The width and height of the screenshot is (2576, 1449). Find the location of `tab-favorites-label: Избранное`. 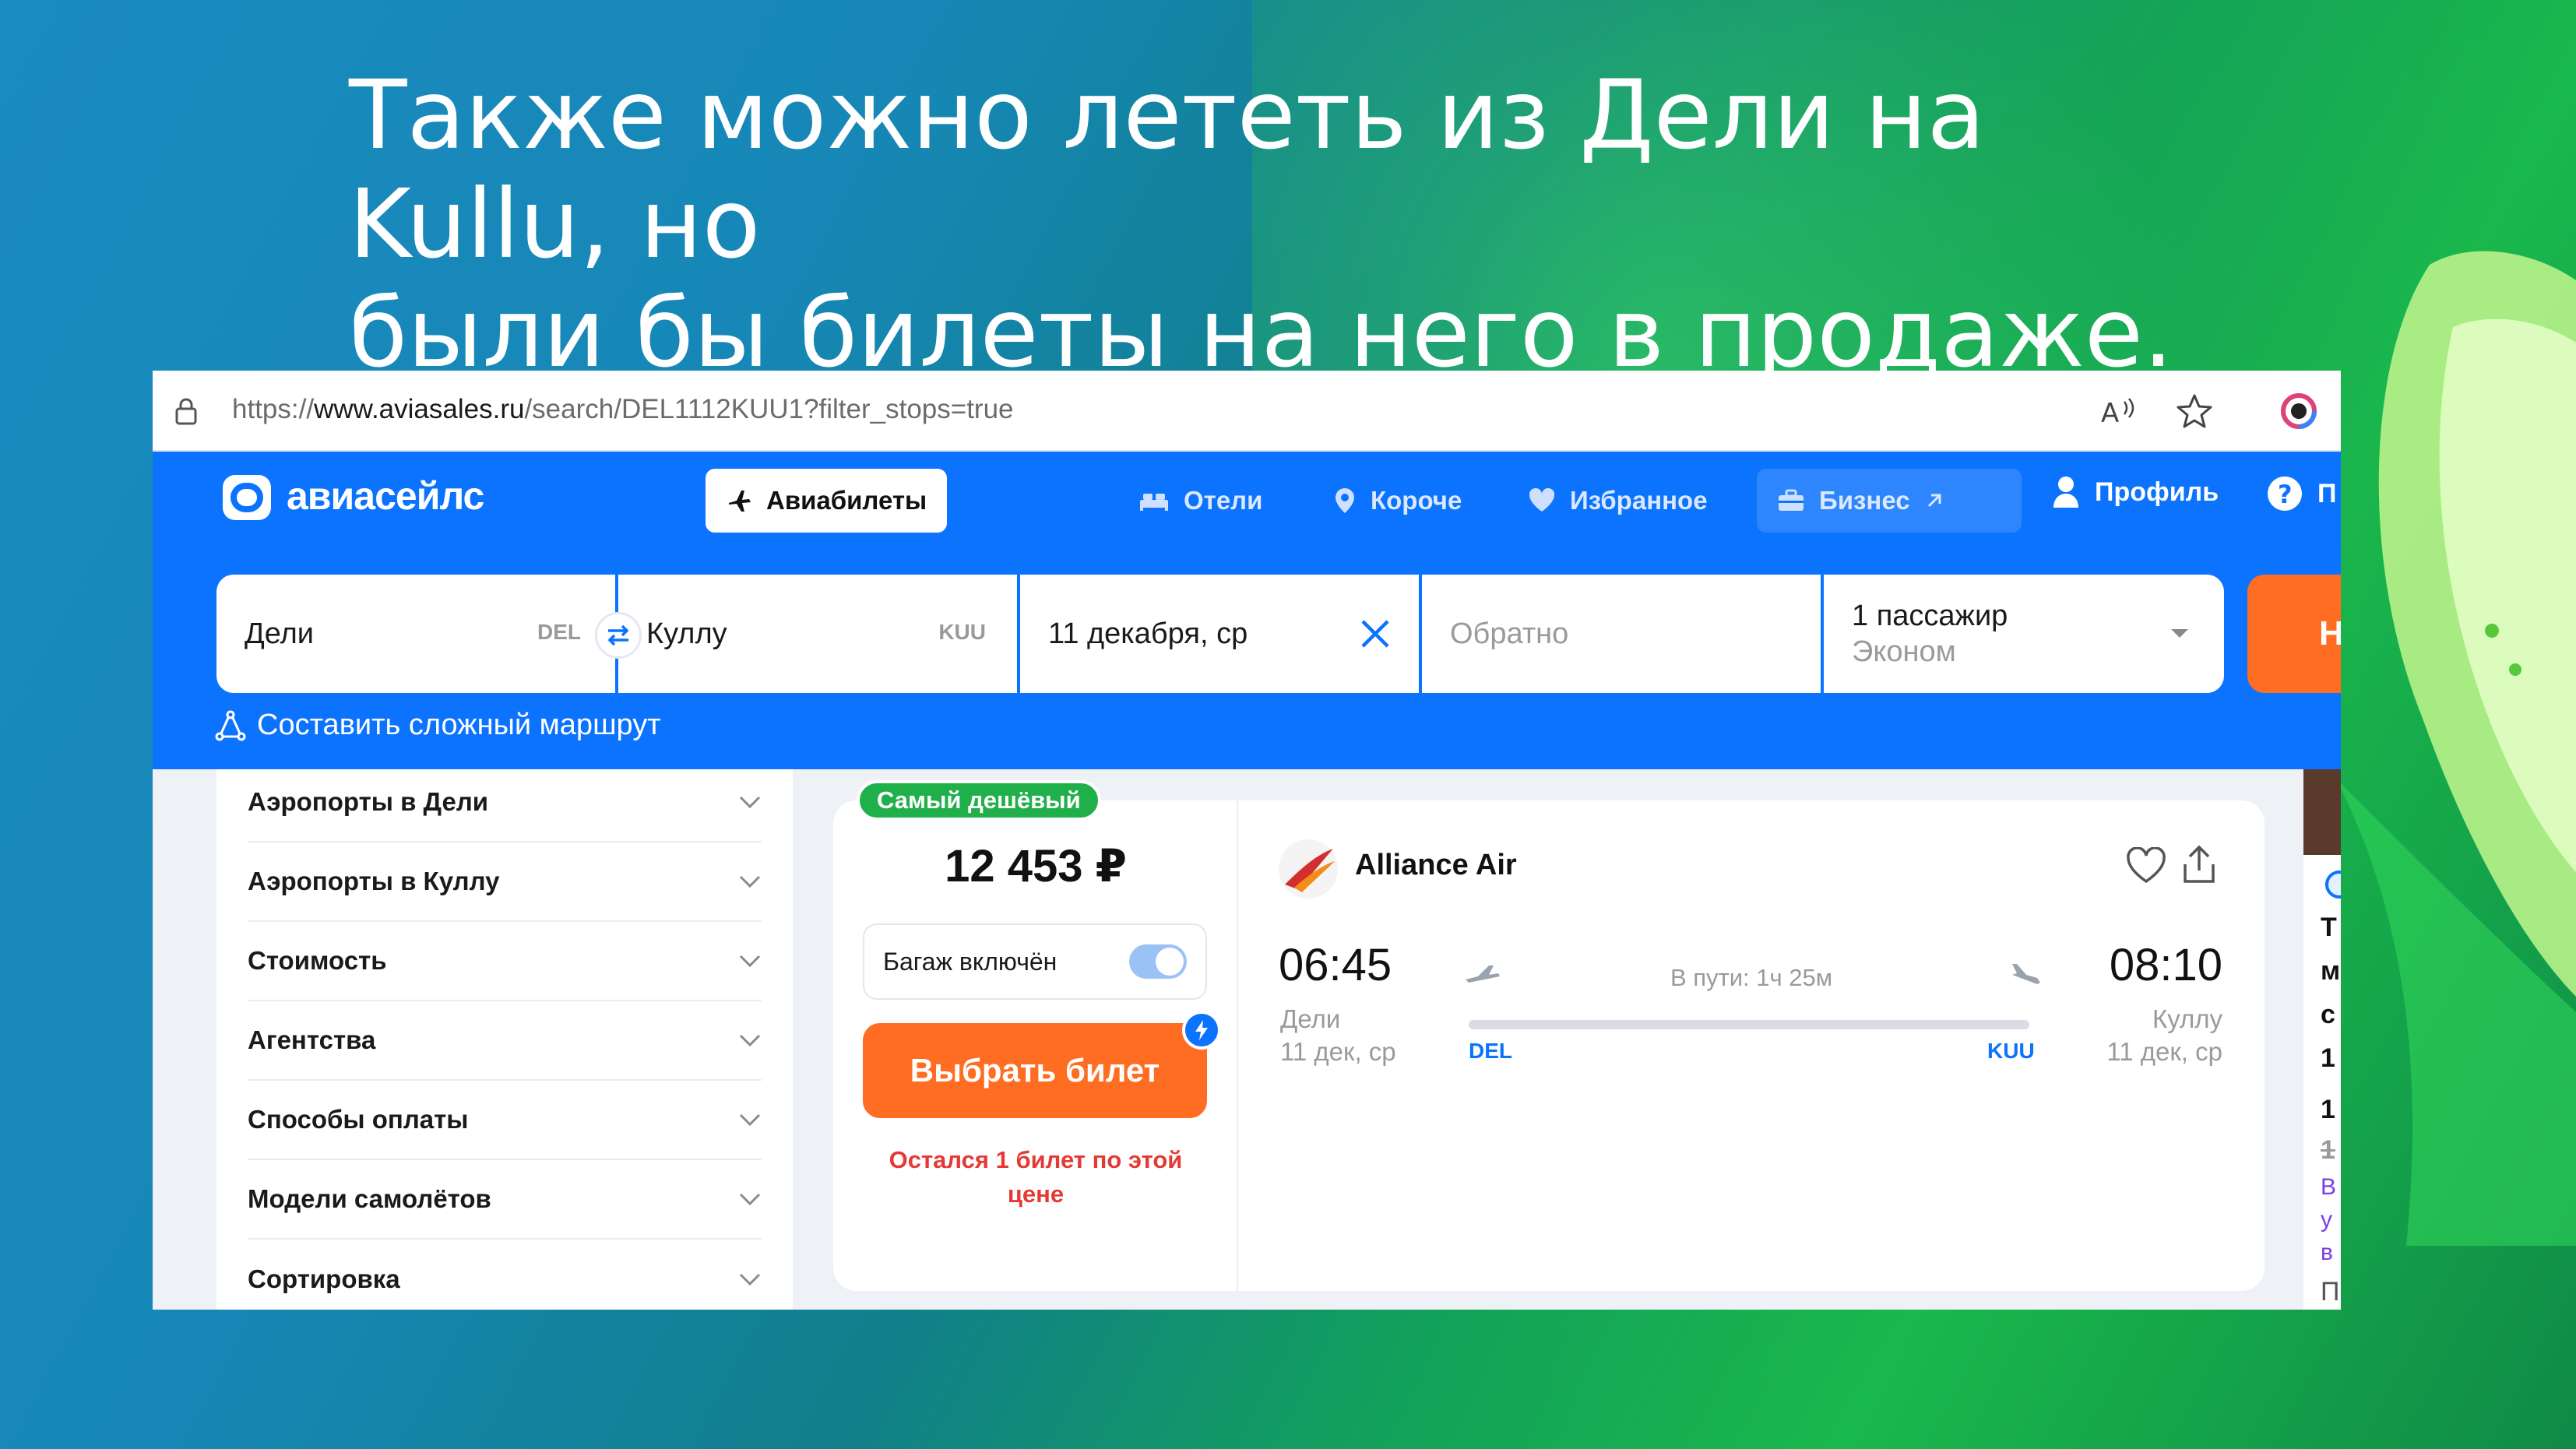

tab-favorites-label: Избранное is located at coordinates (1639, 500).